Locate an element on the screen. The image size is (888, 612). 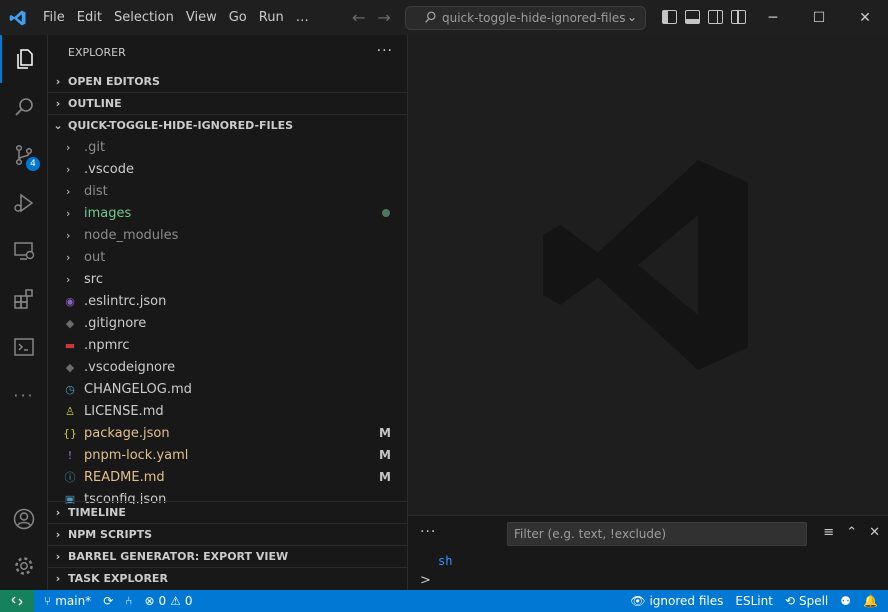
settings-gear-icon is located at coordinates (24, 566).